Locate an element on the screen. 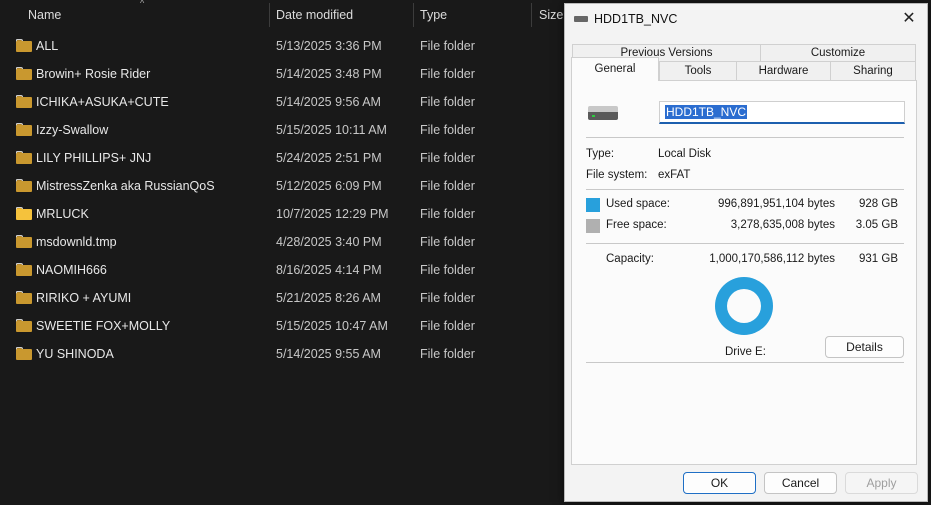 The width and height of the screenshot is (931, 505). tab-customize: Customize is located at coordinates (838, 53).